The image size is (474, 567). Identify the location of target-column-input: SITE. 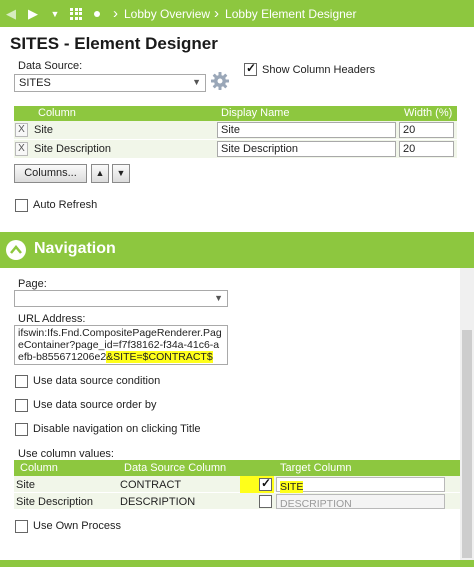
(360, 485).